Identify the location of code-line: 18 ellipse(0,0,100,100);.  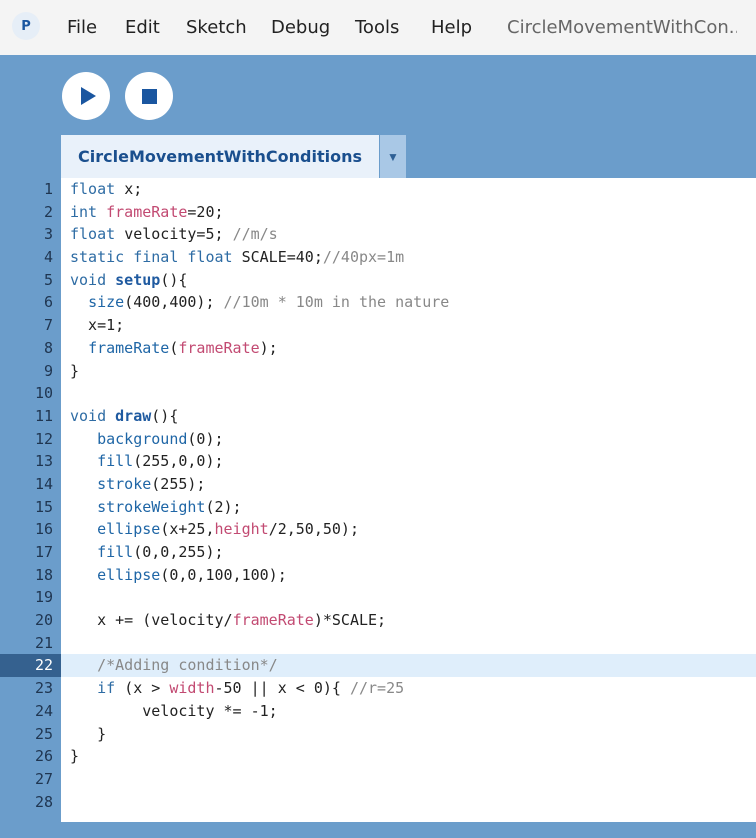
(378, 575).